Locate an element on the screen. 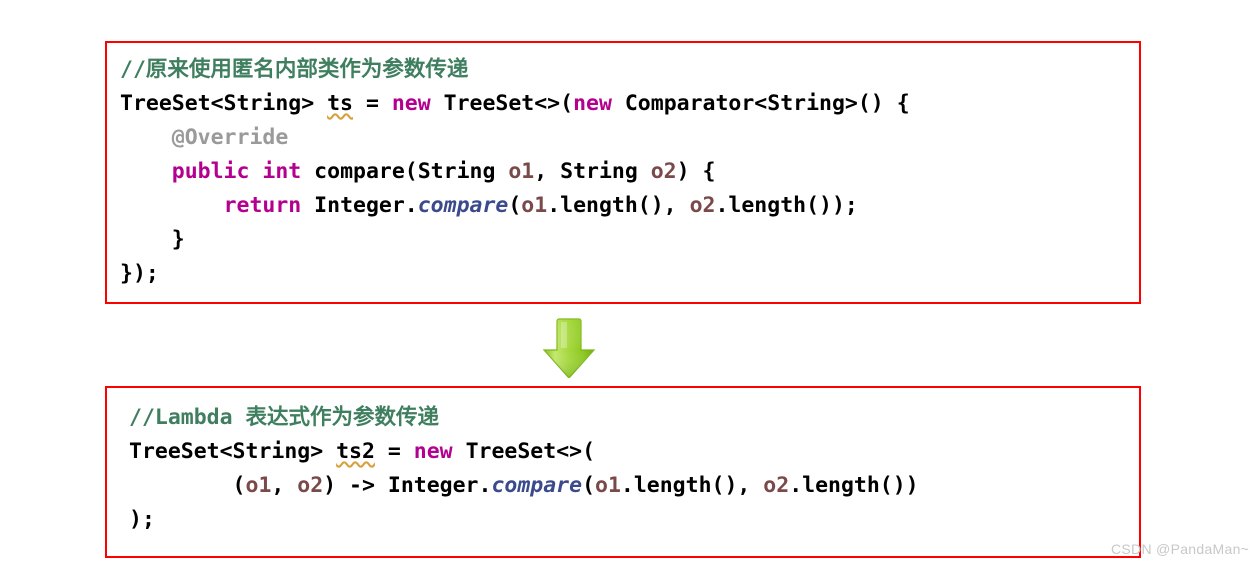  code-token-plain: ) -> Integer. is located at coordinates (407, 485).